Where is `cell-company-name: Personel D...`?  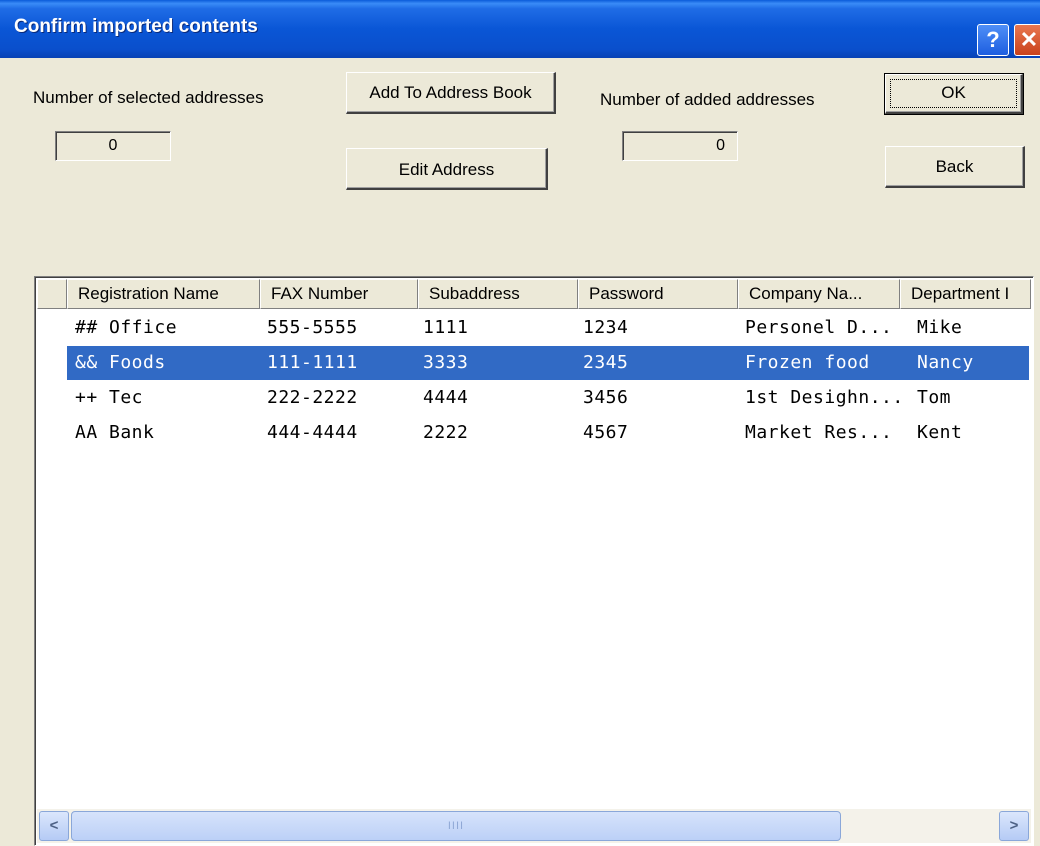 cell-company-name: Personel D... is located at coordinates (819, 327).